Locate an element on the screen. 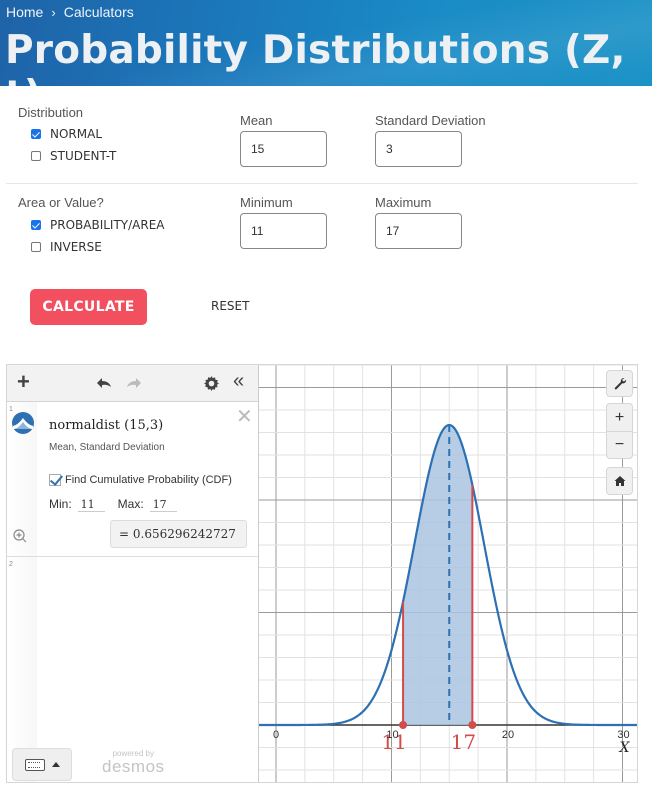  calculate-button: CALCULATE is located at coordinates (88, 307).